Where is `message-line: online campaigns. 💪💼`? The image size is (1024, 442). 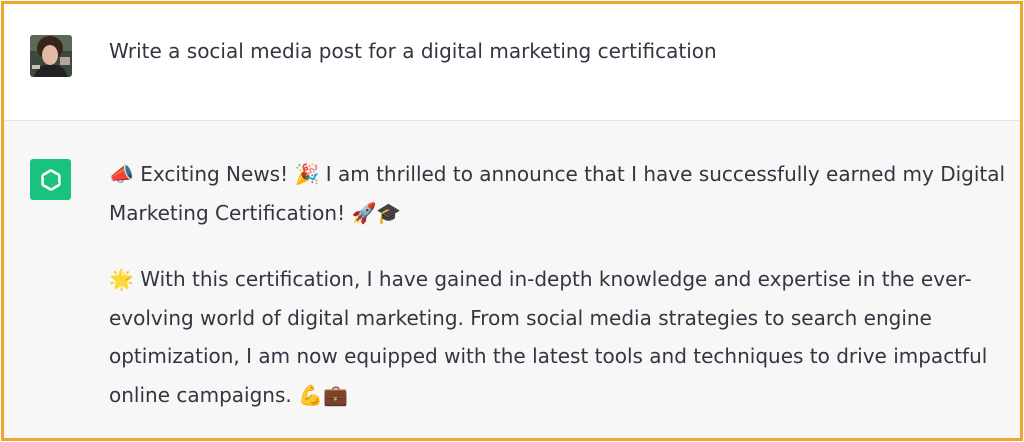 message-line: online campaigns. 💪💼 is located at coordinates (228, 394).